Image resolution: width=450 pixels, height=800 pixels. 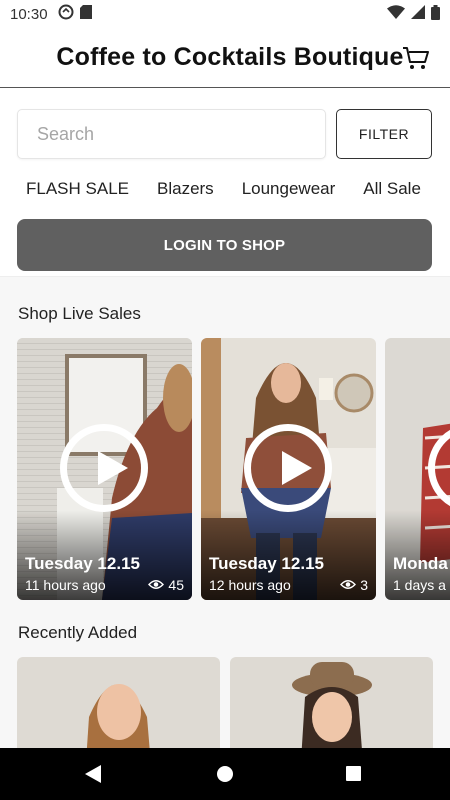 What do you see at coordinates (66, 14) in the screenshot?
I see `sync-icon` at bounding box center [66, 14].